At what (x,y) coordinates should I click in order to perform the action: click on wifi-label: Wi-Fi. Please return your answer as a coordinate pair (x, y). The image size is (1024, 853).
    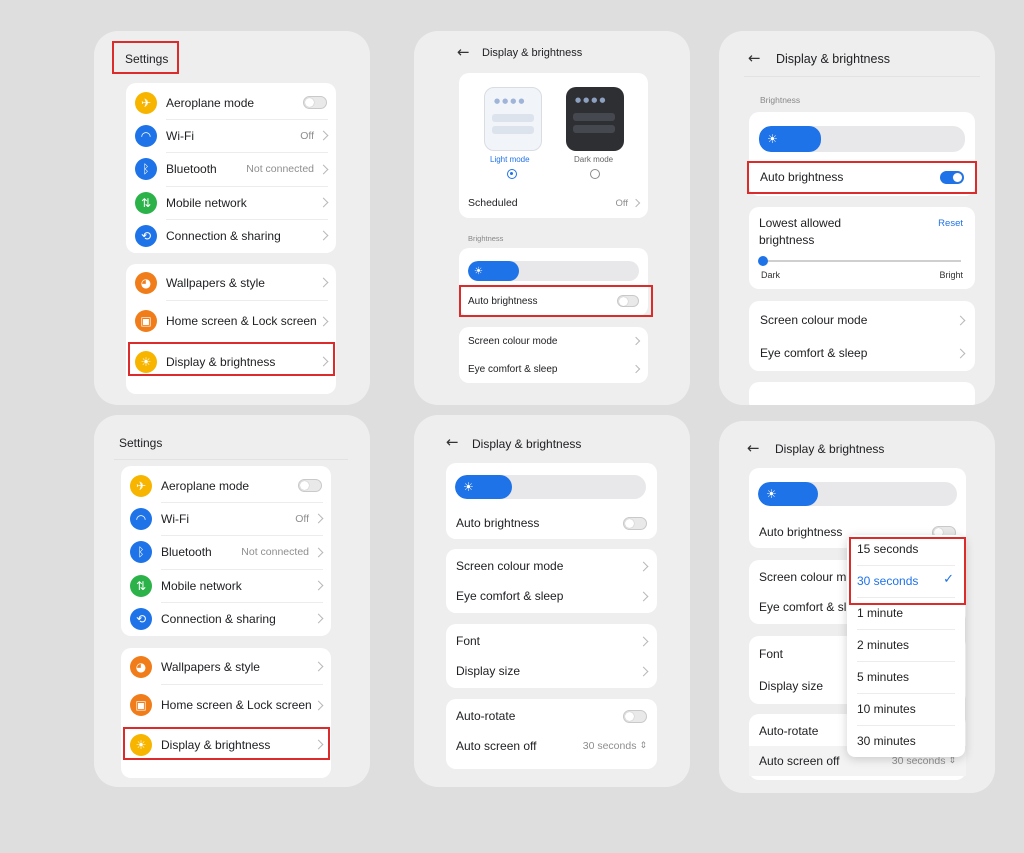
    Looking at the image, I should click on (180, 135).